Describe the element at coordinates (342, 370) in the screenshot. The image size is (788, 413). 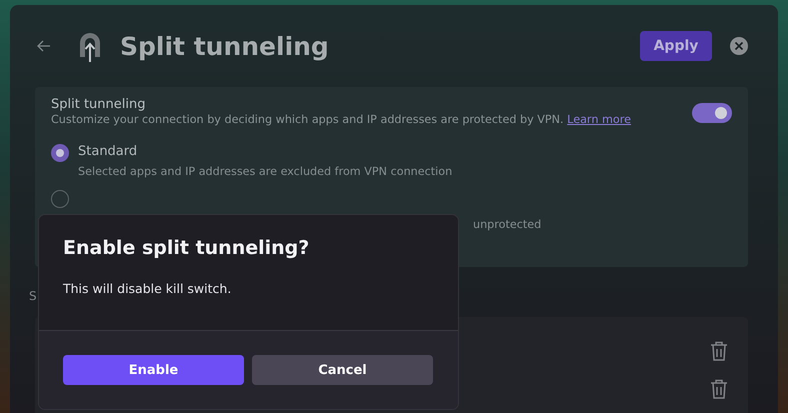
I see `cancel-button: Cancel` at that location.